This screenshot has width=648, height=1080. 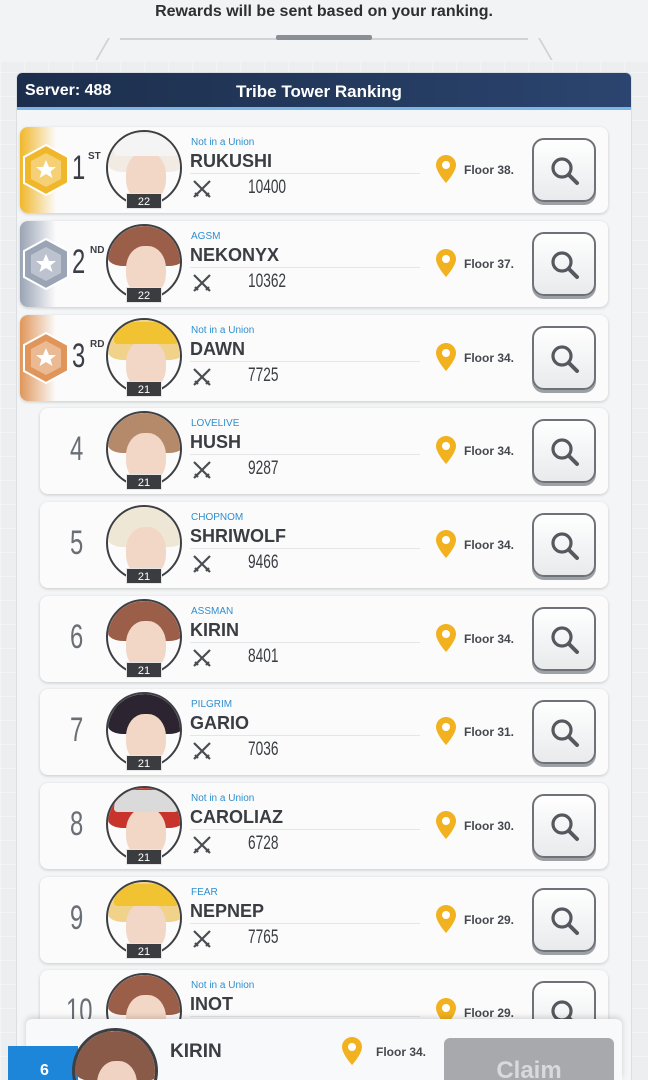 I want to click on union-name: AGSM, so click(x=206, y=236).